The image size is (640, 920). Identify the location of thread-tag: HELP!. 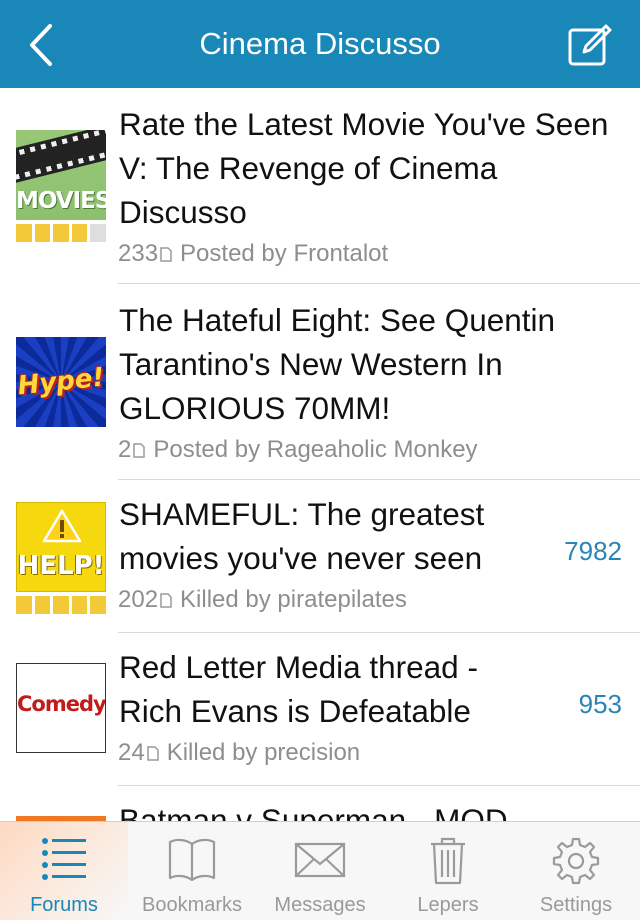
(61, 558).